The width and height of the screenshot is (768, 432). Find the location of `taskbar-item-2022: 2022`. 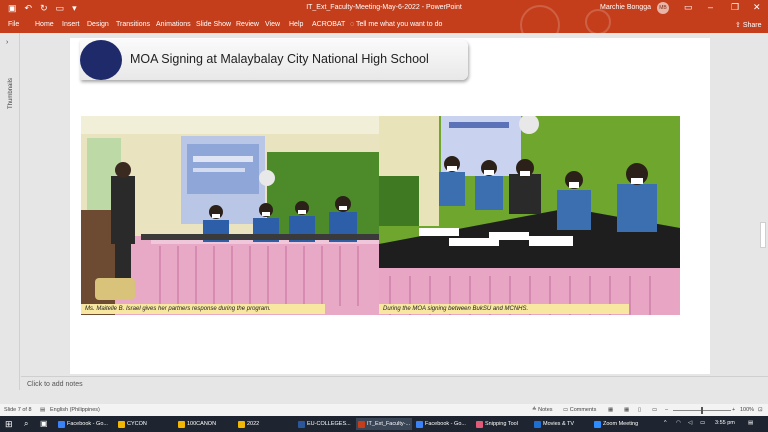

taskbar-item-2022: 2022 is located at coordinates (265, 424).